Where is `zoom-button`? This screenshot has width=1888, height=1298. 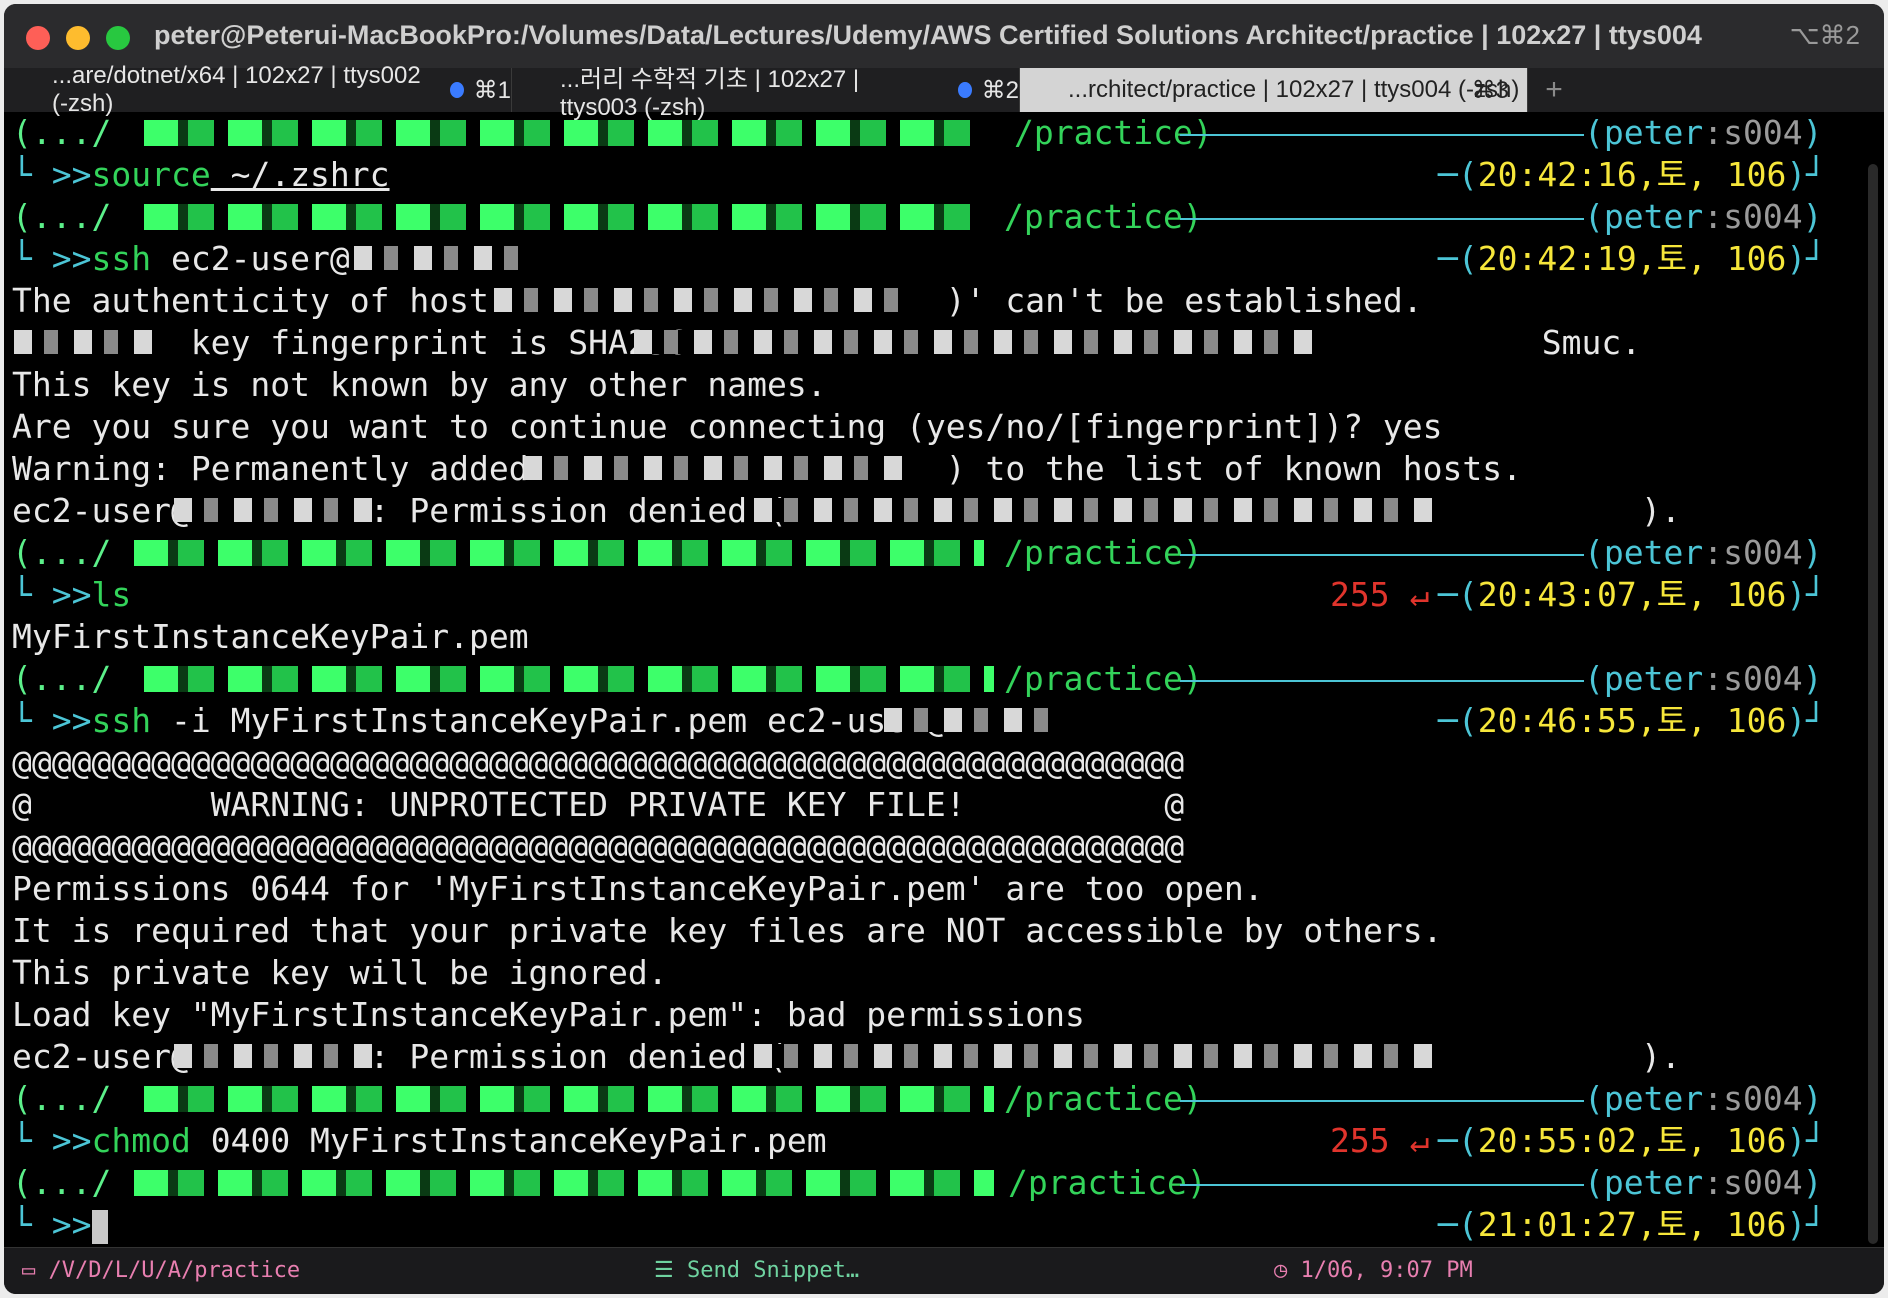
zoom-button is located at coordinates (118, 38).